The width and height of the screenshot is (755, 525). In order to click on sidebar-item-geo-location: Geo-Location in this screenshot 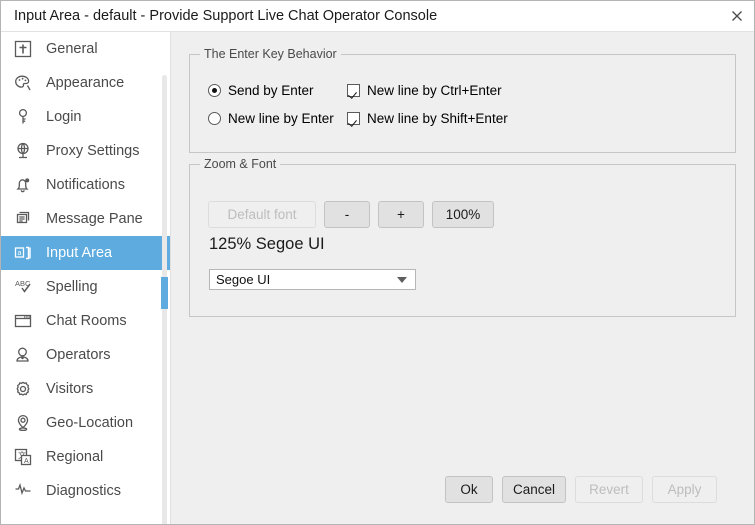, I will do `click(86, 423)`.